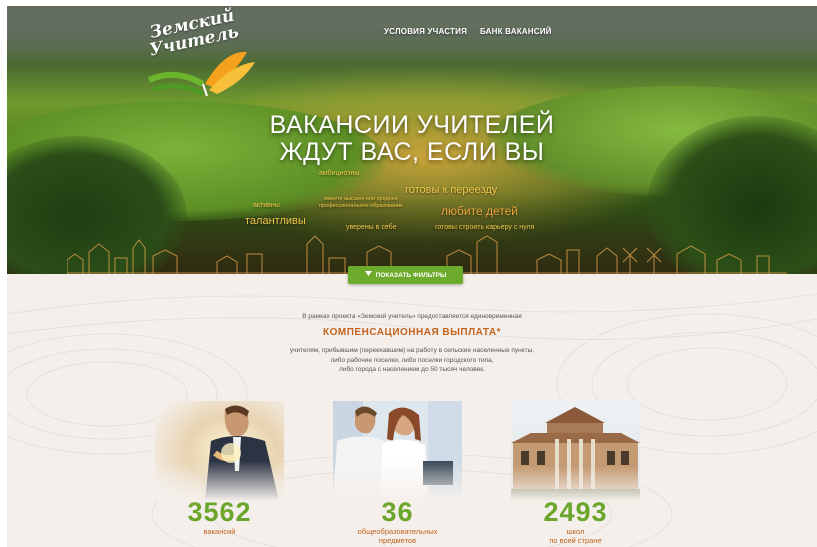 The height and width of the screenshot is (547, 817). I want to click on stat-card-schools: 2493 школ по всей стране, so click(575, 474).